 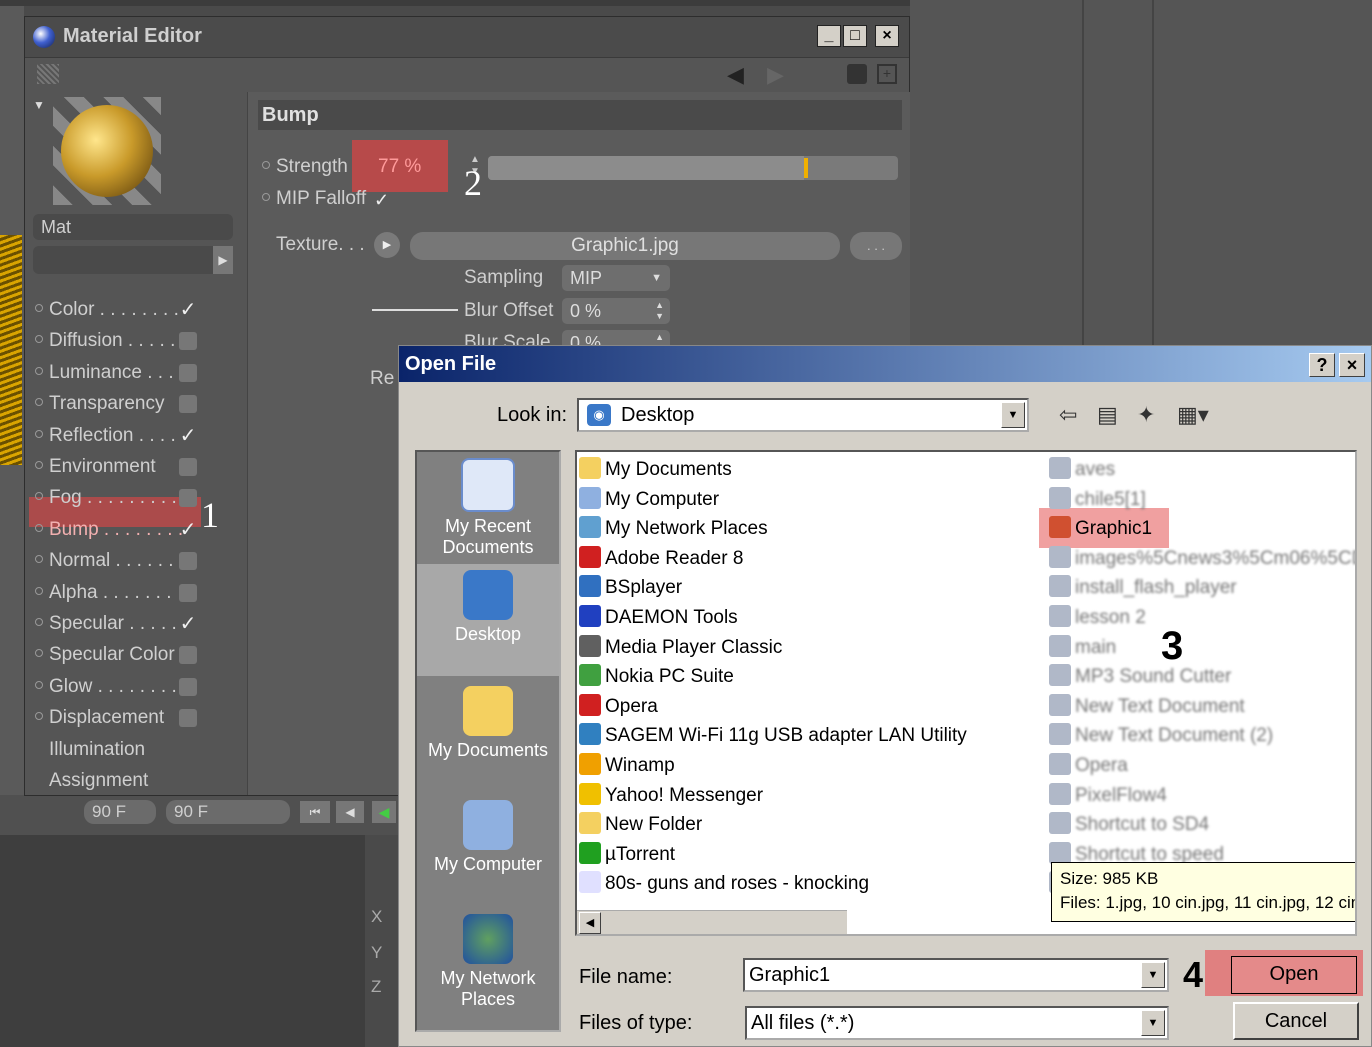 What do you see at coordinates (735, 75) in the screenshot?
I see `back-arrow-icon: ◀` at bounding box center [735, 75].